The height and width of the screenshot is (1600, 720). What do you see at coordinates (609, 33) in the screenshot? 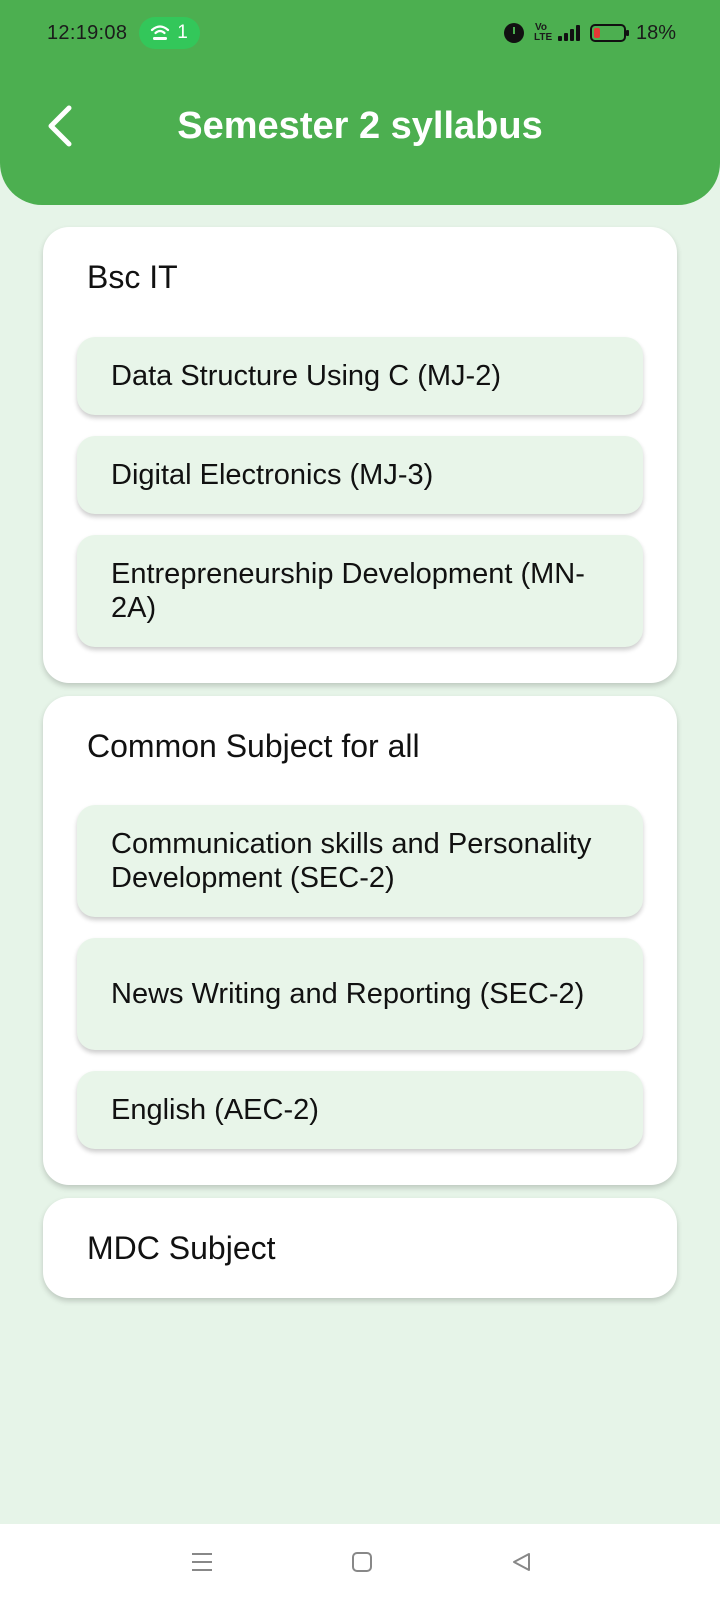
I see `battery-icon` at bounding box center [609, 33].